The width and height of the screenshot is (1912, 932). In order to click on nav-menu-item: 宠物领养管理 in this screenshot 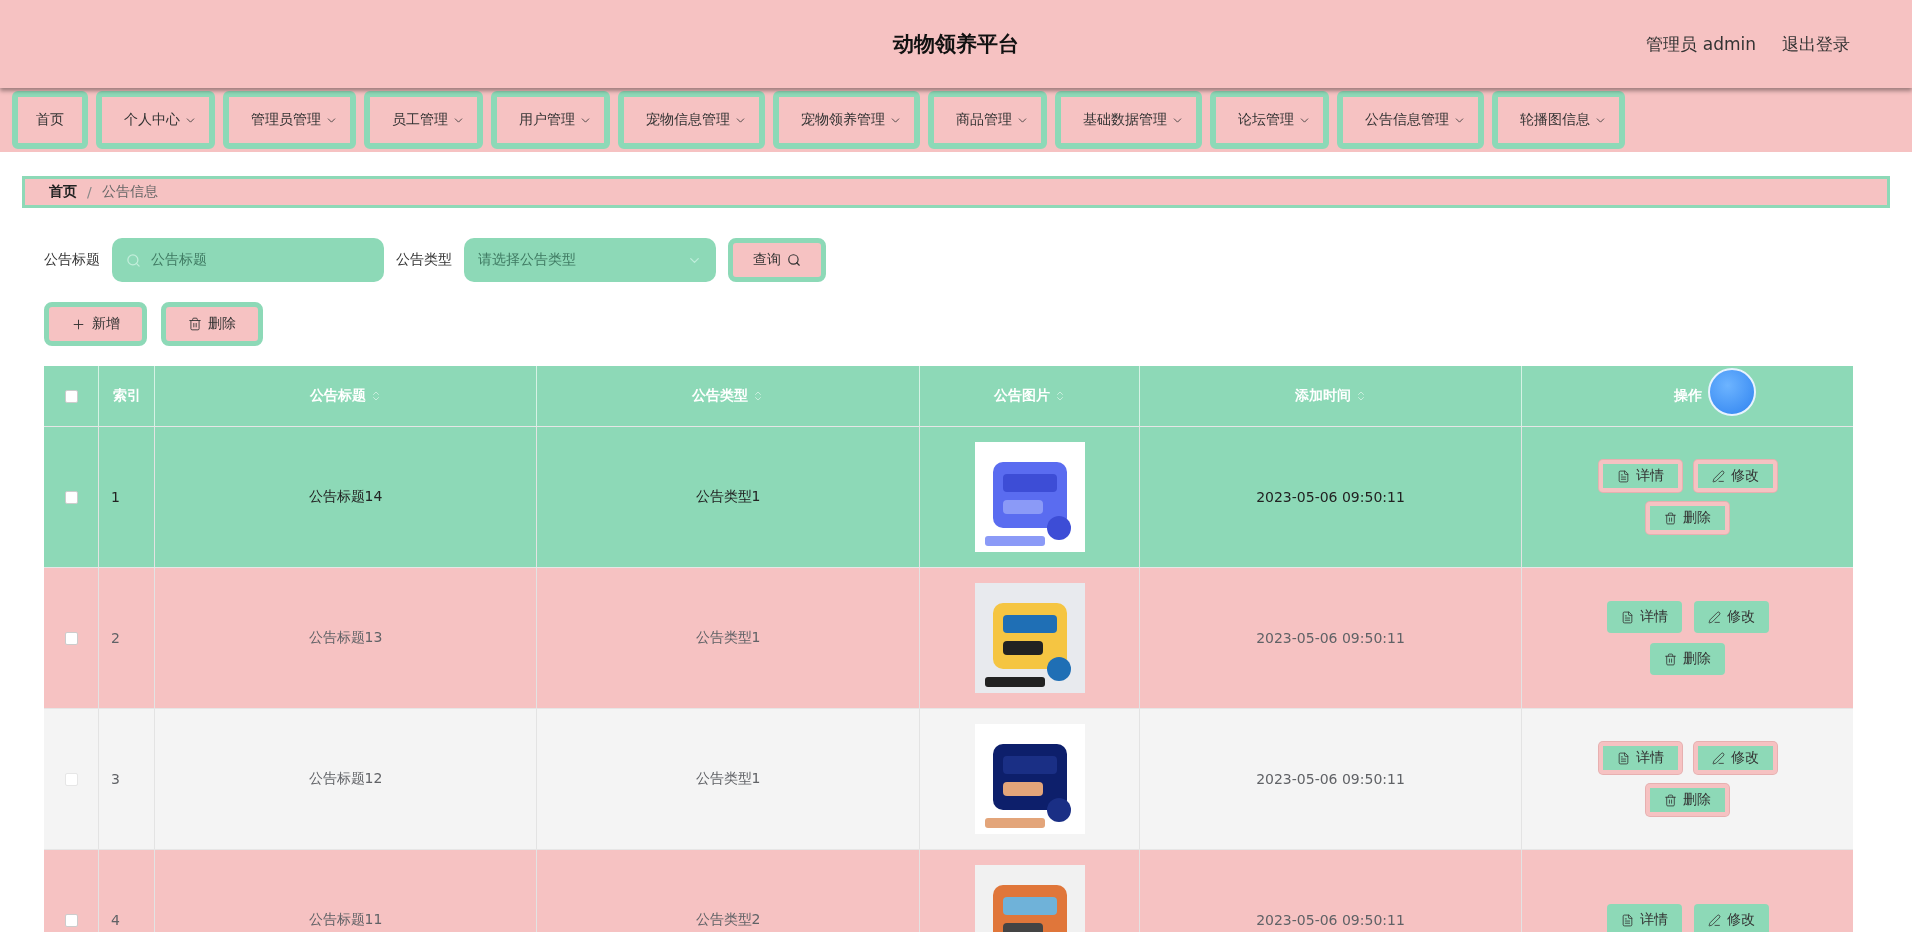, I will do `click(846, 120)`.